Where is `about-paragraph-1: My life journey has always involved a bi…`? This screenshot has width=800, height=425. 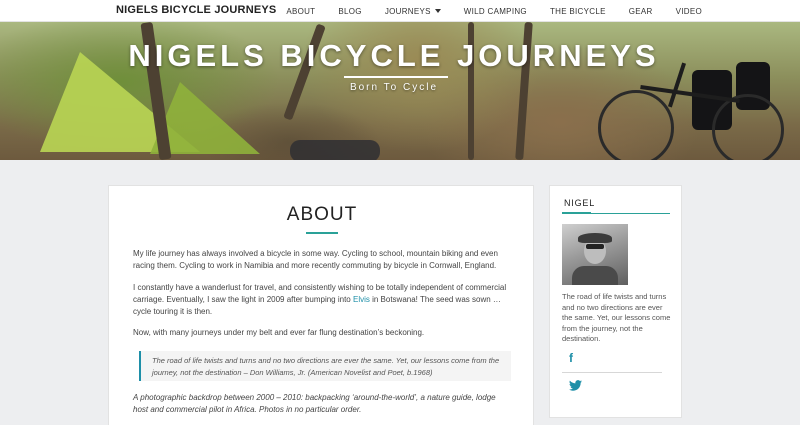 about-paragraph-1: My life journey has always involved a bi… is located at coordinates (315, 259).